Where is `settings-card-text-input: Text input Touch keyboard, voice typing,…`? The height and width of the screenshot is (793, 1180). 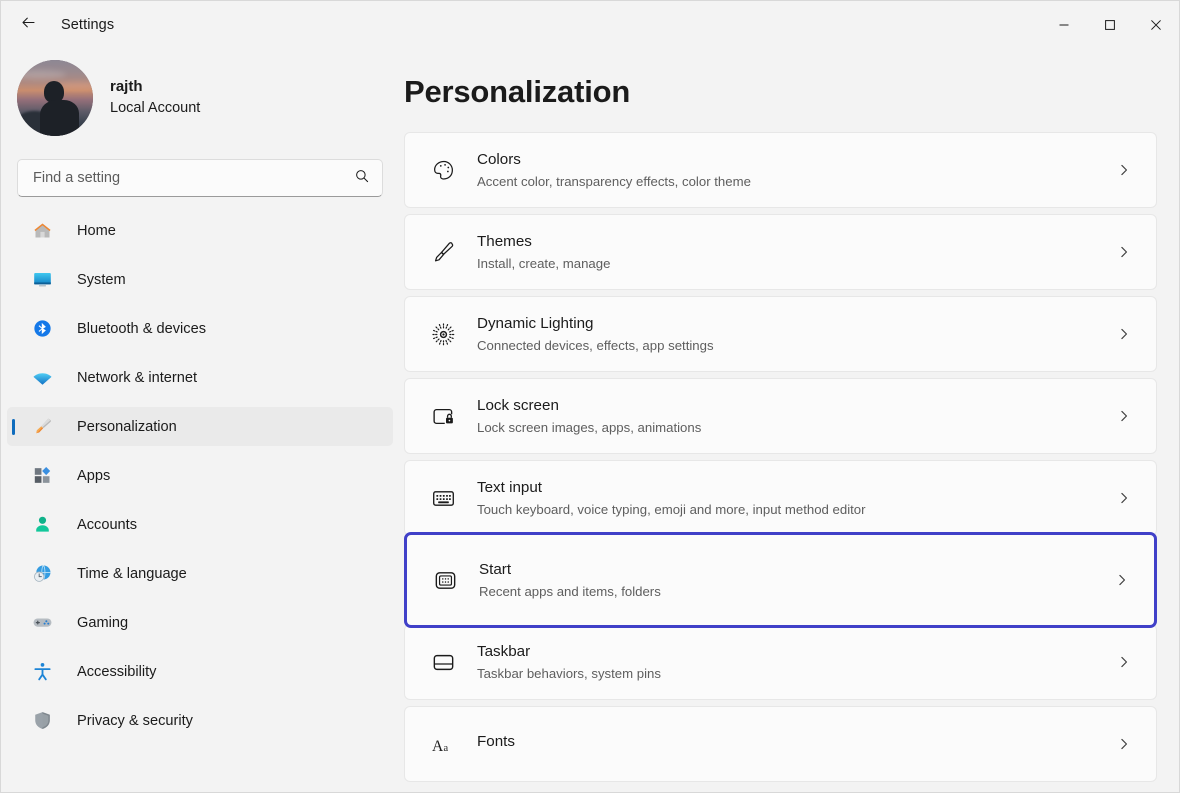
settings-card-text-input: Text input Touch keyboard, voice typing,… is located at coordinates (780, 498).